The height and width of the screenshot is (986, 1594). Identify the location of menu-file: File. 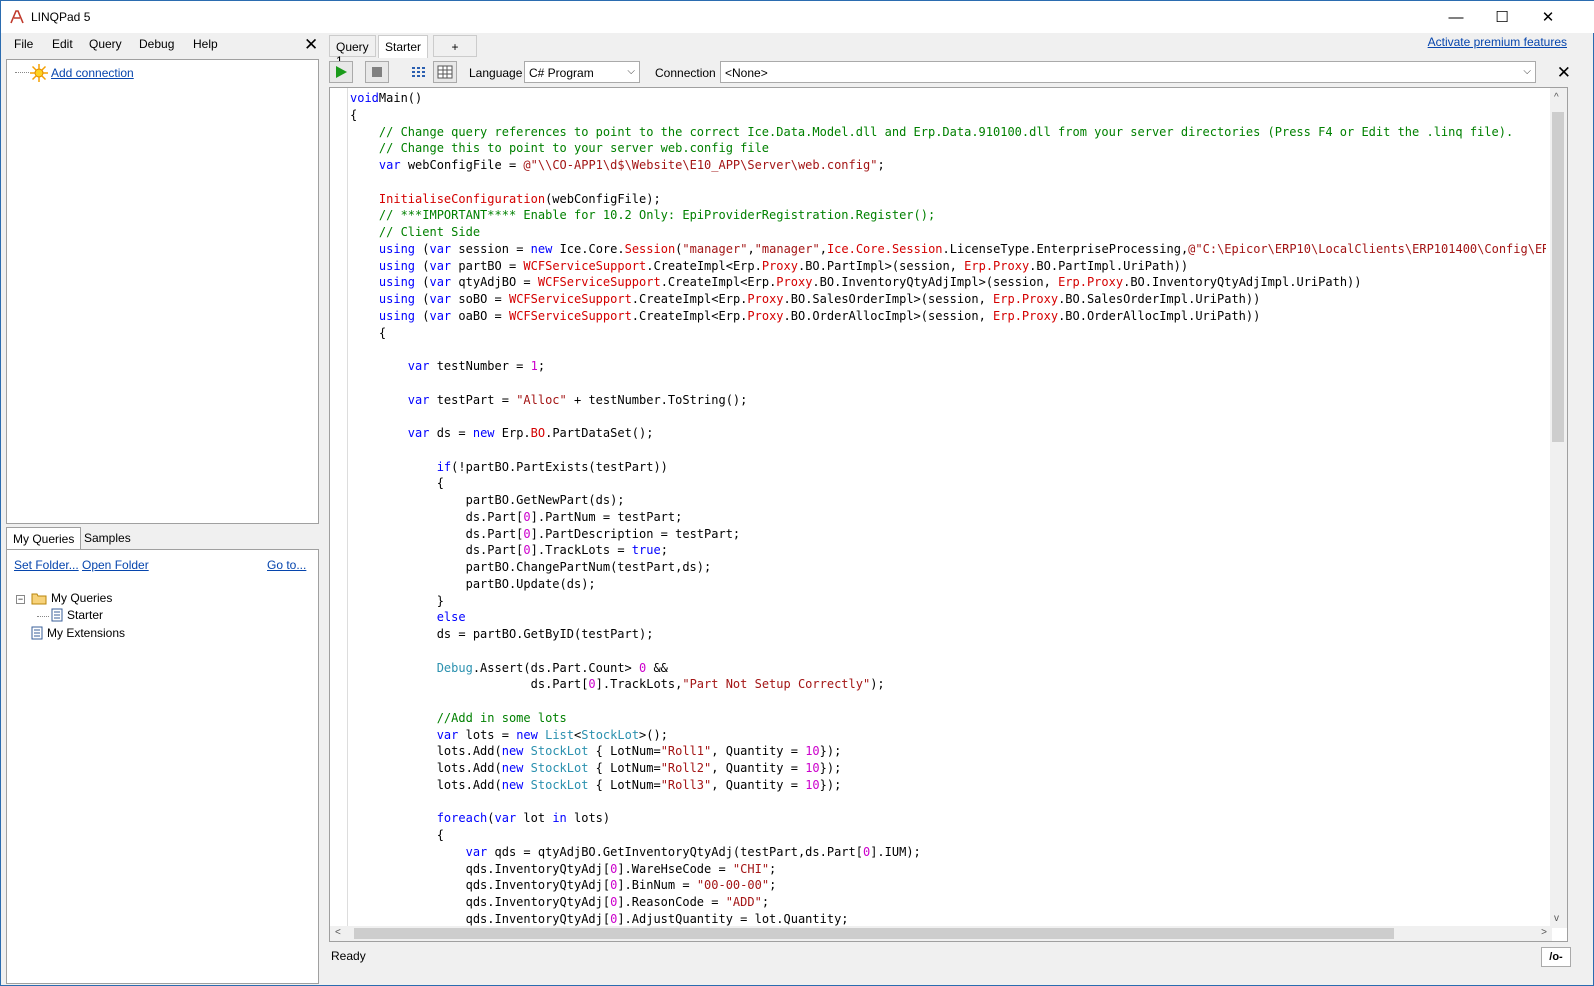
(23, 44).